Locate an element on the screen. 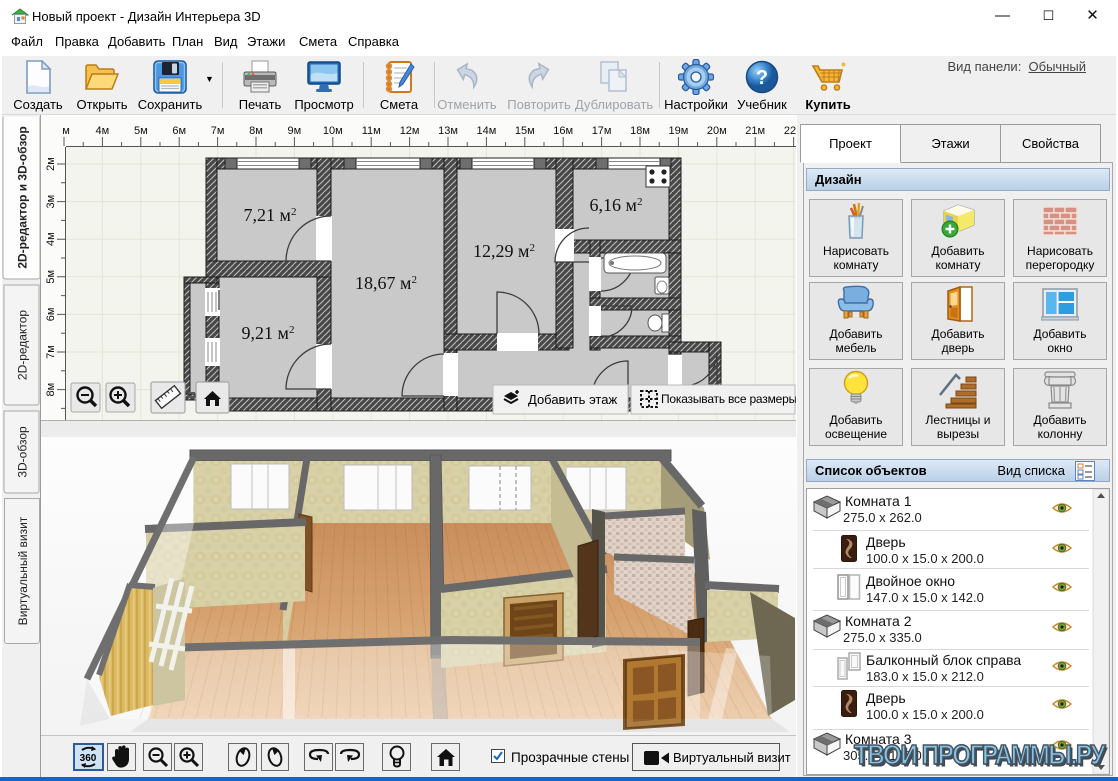 The width and height of the screenshot is (1118, 781). svg-text: 12м is located at coordinates (410, 131).